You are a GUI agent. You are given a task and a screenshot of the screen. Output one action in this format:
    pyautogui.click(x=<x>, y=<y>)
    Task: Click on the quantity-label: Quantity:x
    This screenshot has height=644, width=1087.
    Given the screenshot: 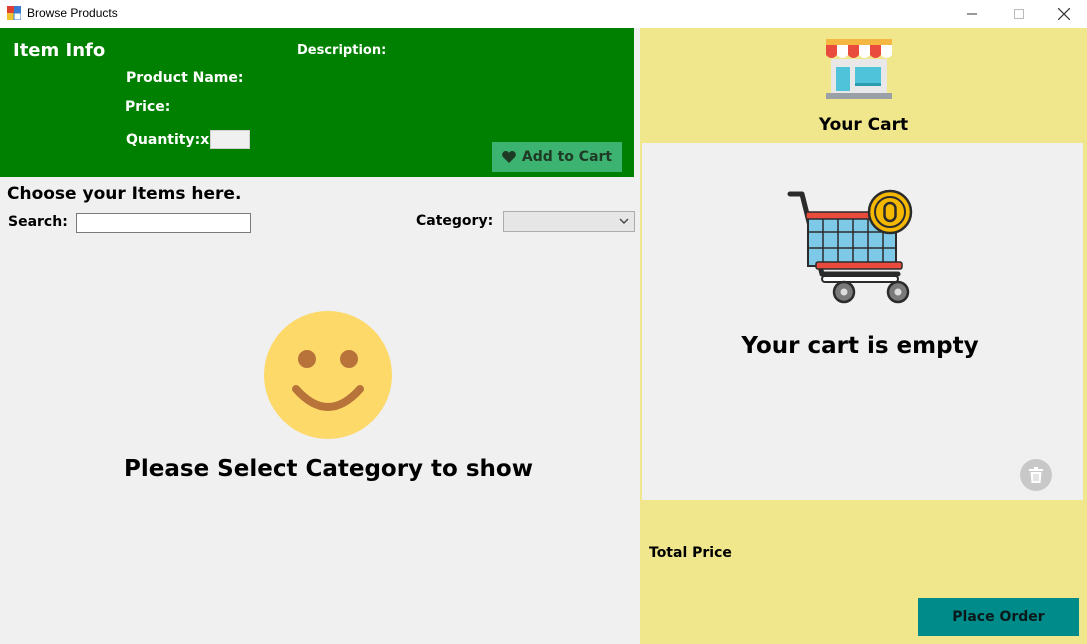 What is the action you would take?
    pyautogui.click(x=168, y=140)
    